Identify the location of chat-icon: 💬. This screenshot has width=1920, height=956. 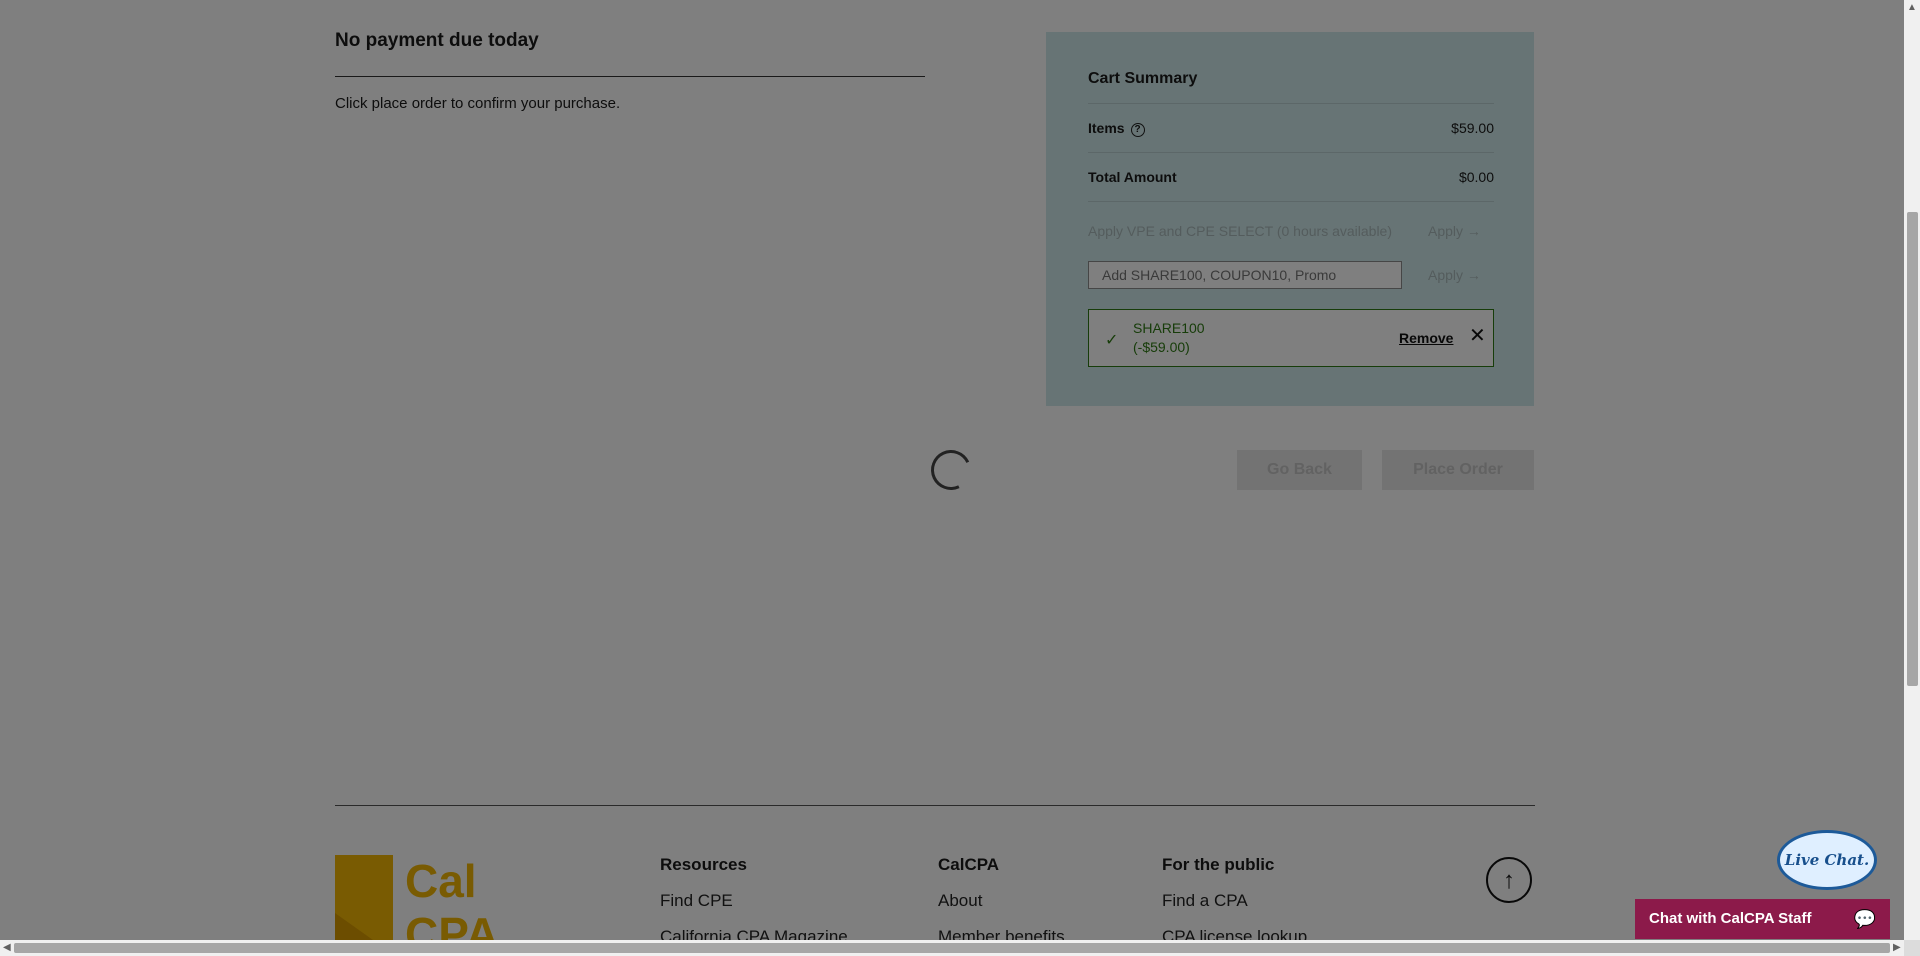
(1864, 919).